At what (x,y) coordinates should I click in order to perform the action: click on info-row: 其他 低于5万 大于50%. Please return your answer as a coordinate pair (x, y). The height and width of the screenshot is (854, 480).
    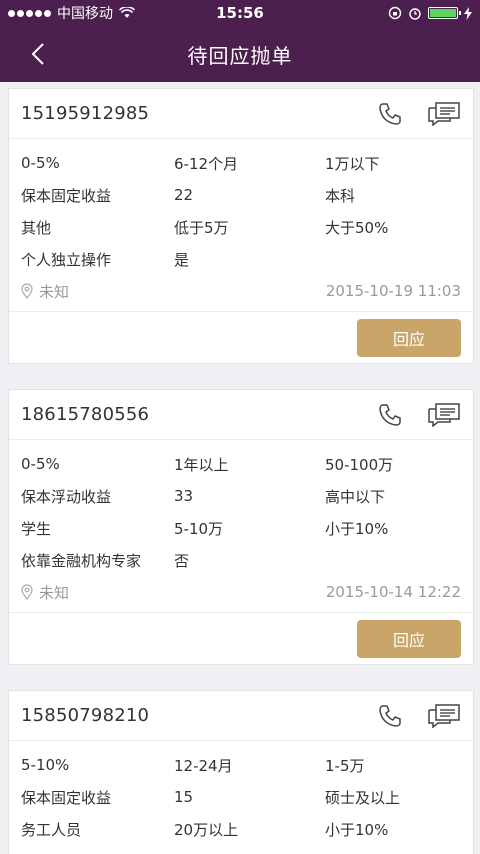
    Looking at the image, I should click on (241, 227).